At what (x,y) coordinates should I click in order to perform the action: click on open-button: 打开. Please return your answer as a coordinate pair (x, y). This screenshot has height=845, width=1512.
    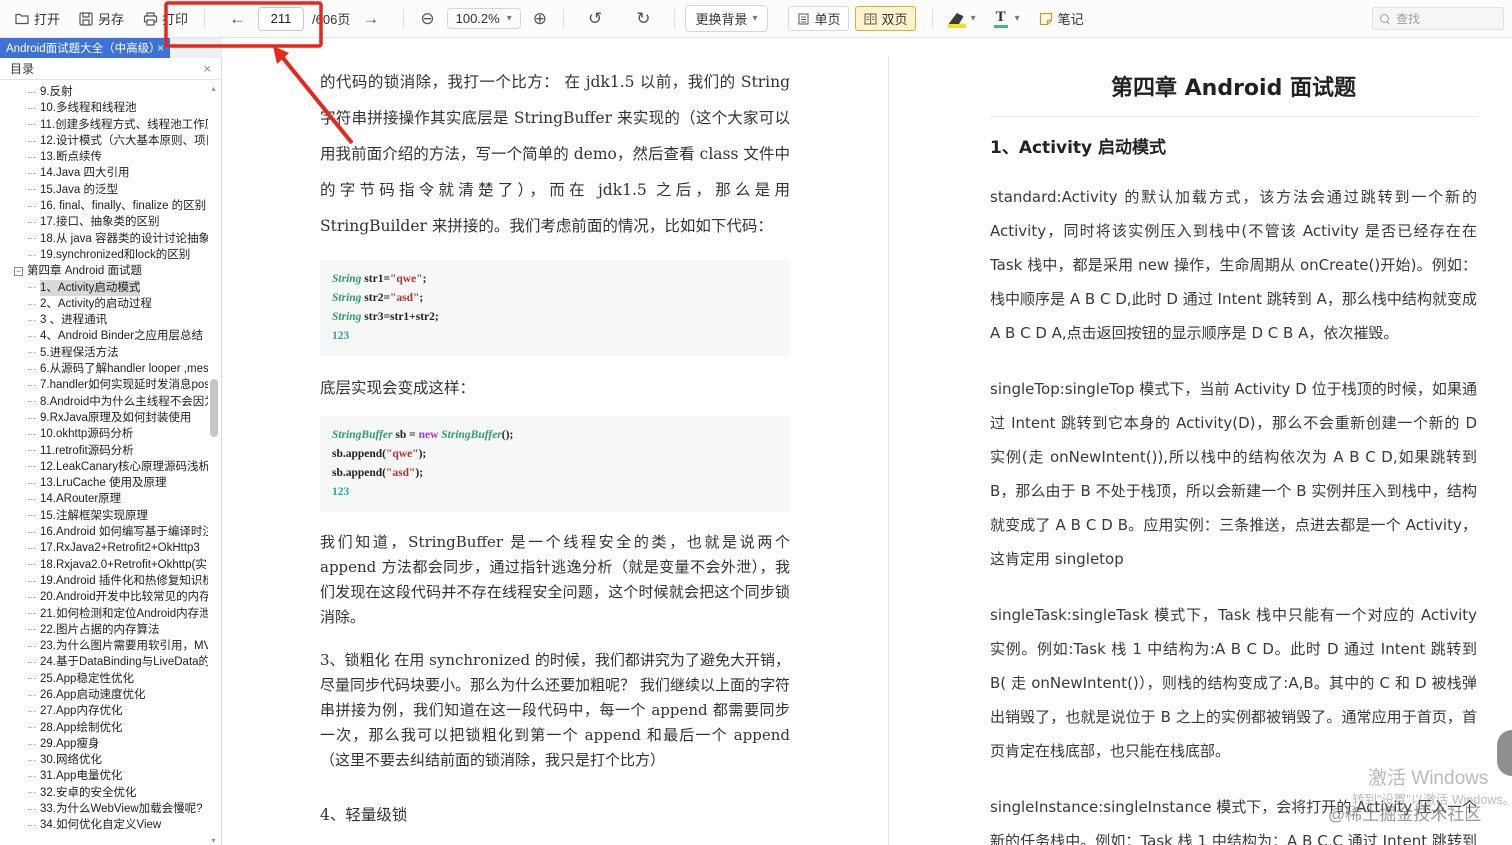
    Looking at the image, I should click on (37, 18).